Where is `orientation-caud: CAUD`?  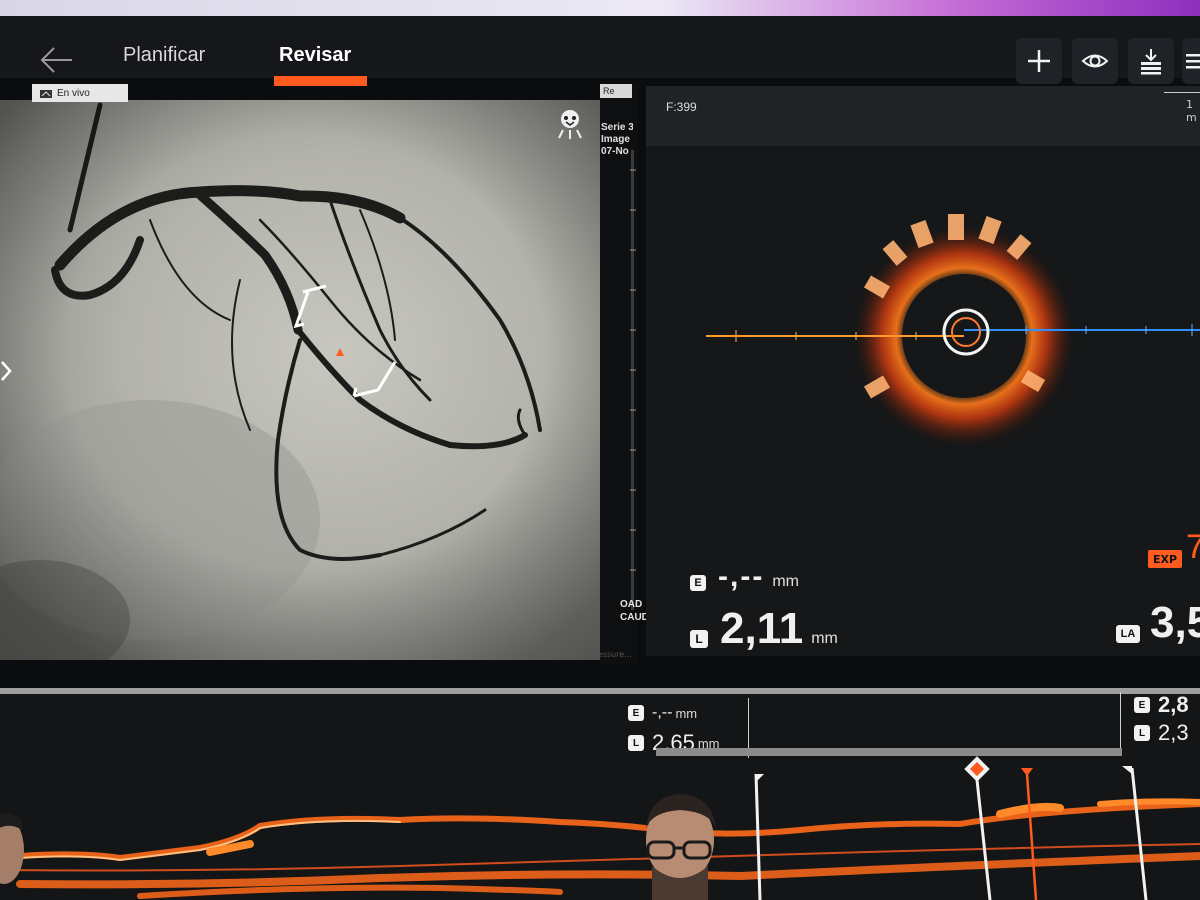 orientation-caud: CAUD is located at coordinates (634, 617).